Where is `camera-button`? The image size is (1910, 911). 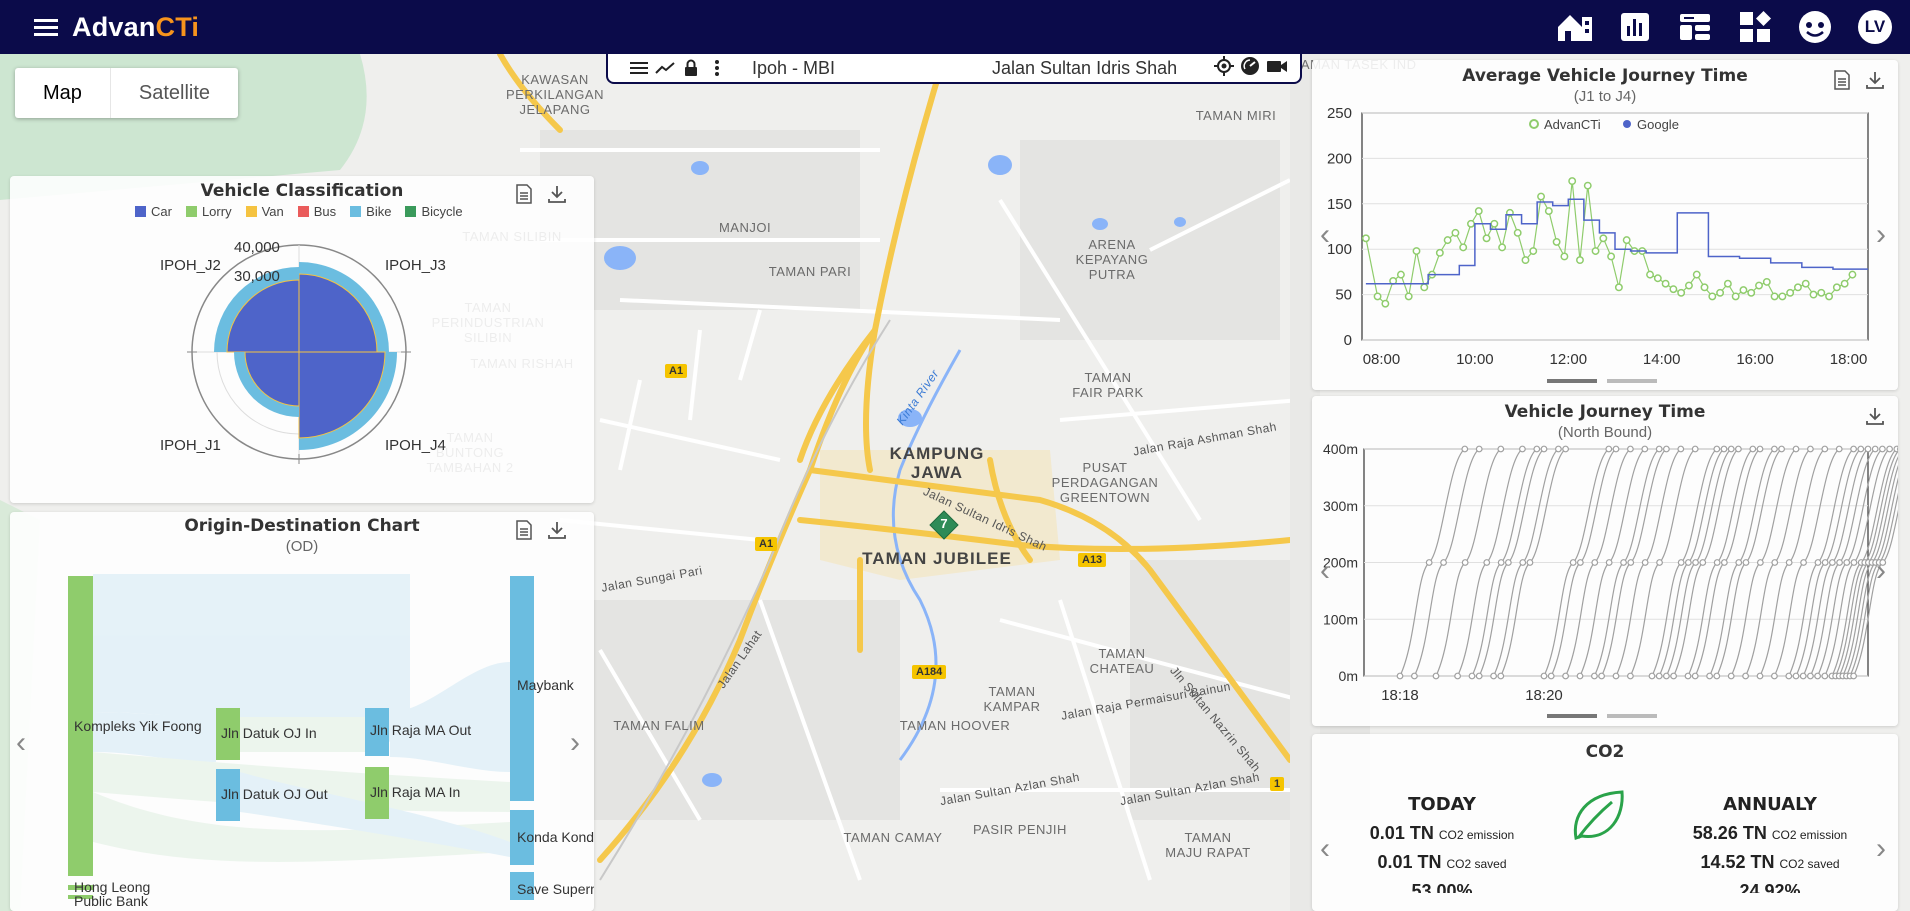 camera-button is located at coordinates (1277, 68).